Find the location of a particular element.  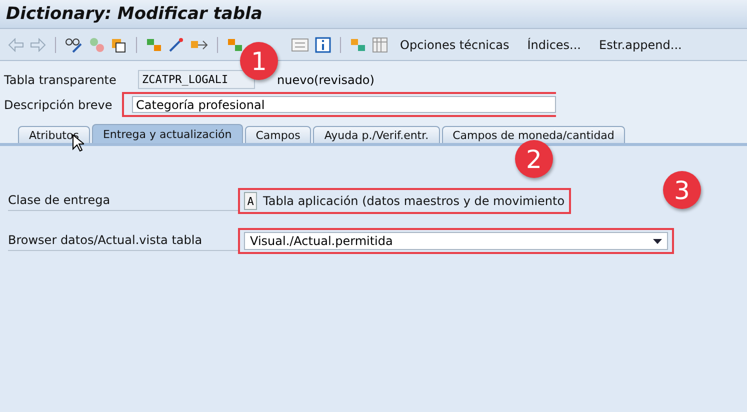

tab: Atributos is located at coordinates (54, 134).